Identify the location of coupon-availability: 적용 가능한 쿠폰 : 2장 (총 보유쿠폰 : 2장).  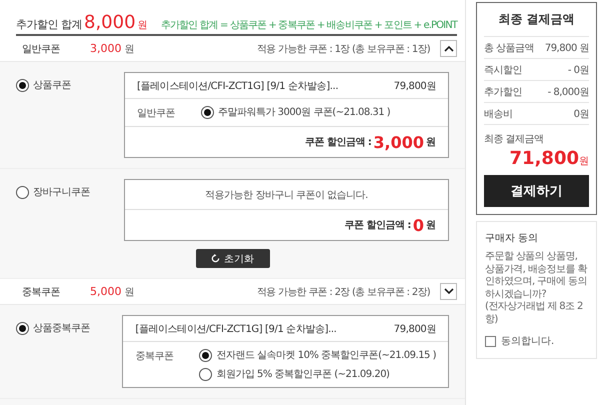
(343, 292).